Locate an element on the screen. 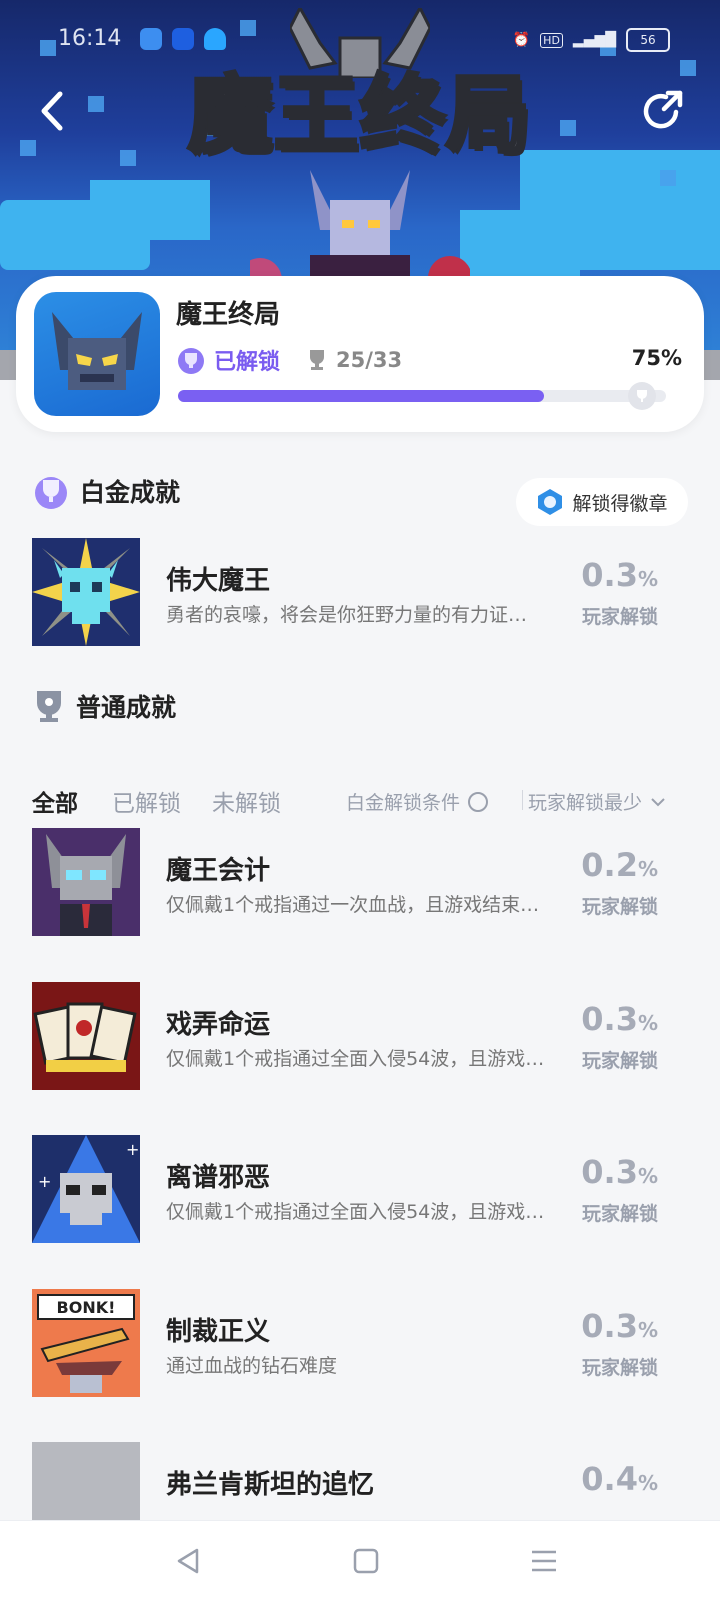  achievement-item: 戏弄命运 仅佩戴1个戒指通过全面入侵54波，且游戏… 0.3% 玩家解锁 is located at coordinates (360, 1036).